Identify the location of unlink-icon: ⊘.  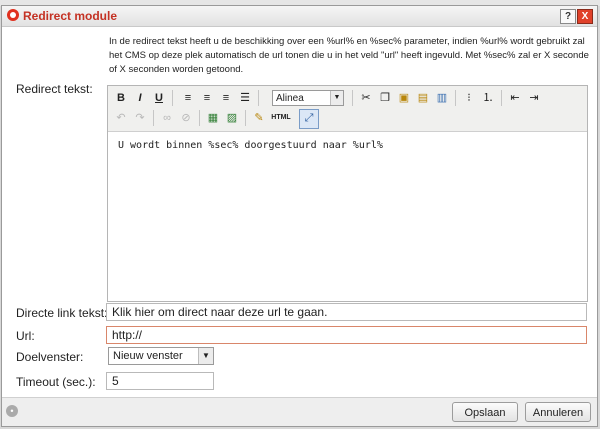
(186, 118).